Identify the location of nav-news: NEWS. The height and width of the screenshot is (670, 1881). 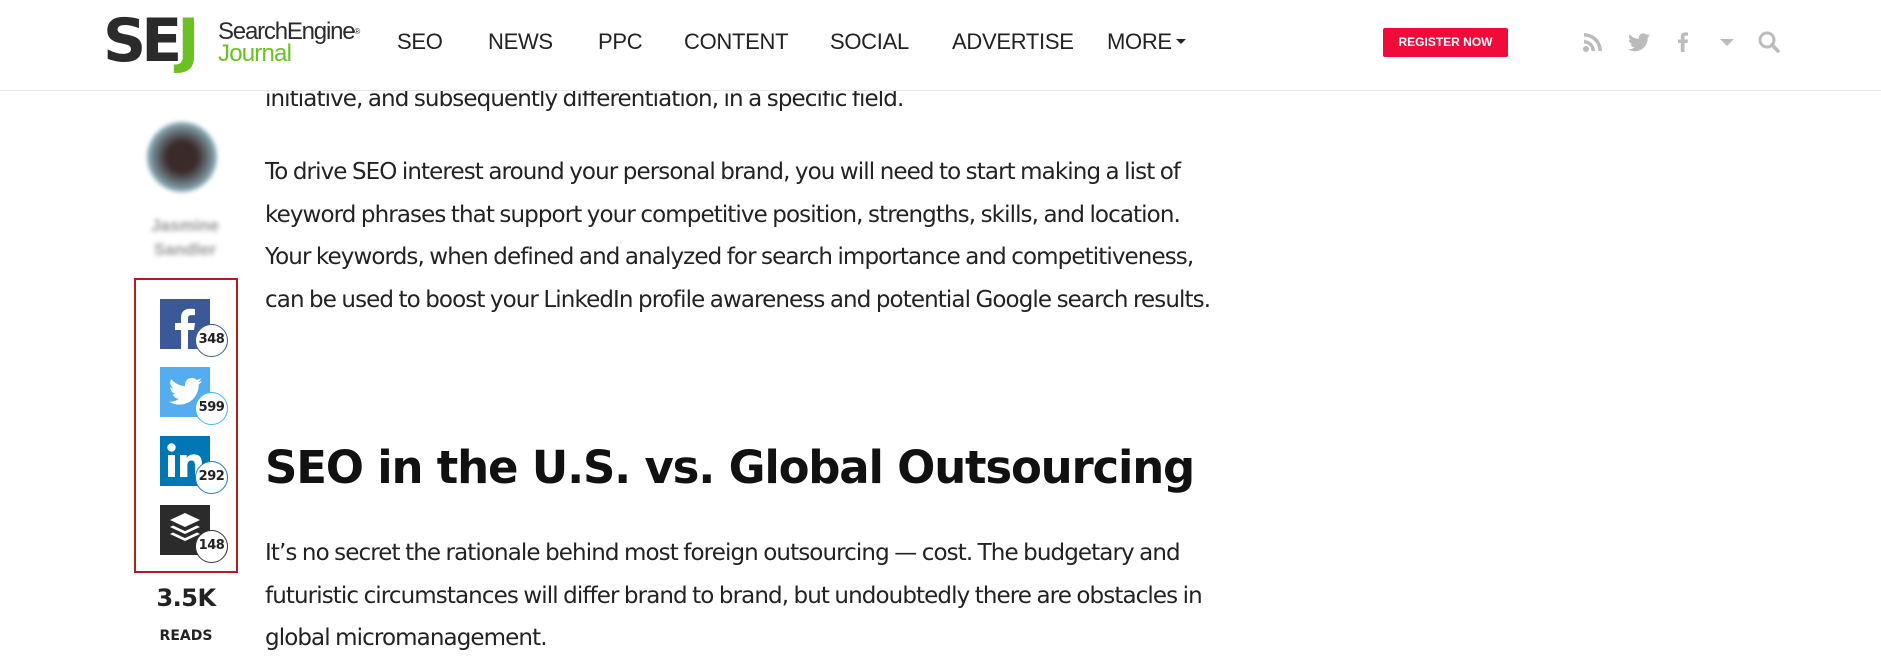
(520, 42).